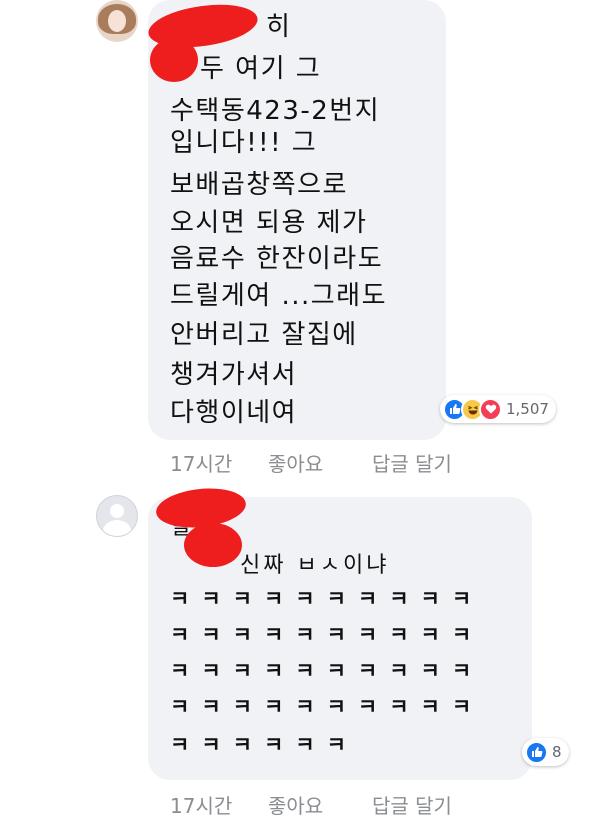 The width and height of the screenshot is (600, 829). I want to click on reaction-summary: 1,507, so click(498, 409).